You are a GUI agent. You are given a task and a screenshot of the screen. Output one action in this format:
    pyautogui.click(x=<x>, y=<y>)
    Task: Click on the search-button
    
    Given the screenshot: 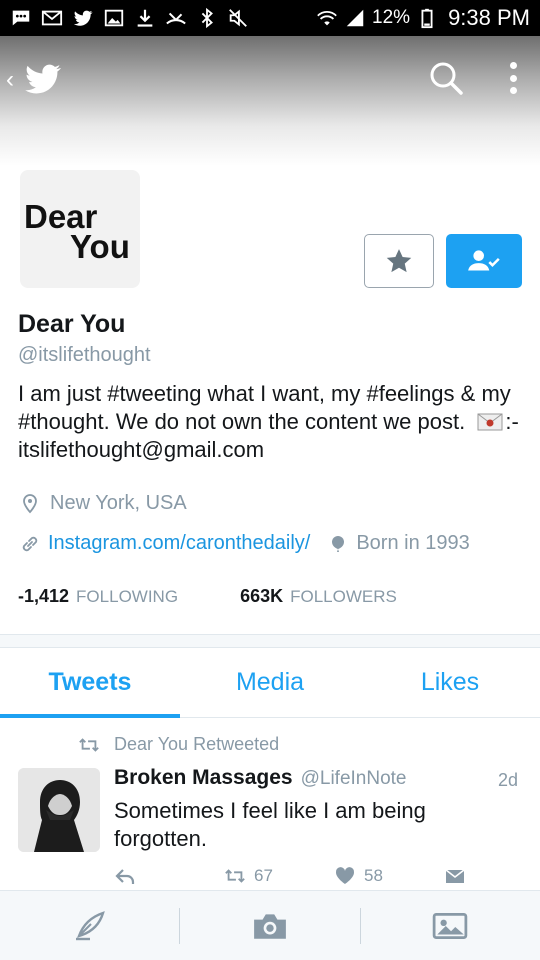 What is the action you would take?
    pyautogui.click(x=446, y=78)
    